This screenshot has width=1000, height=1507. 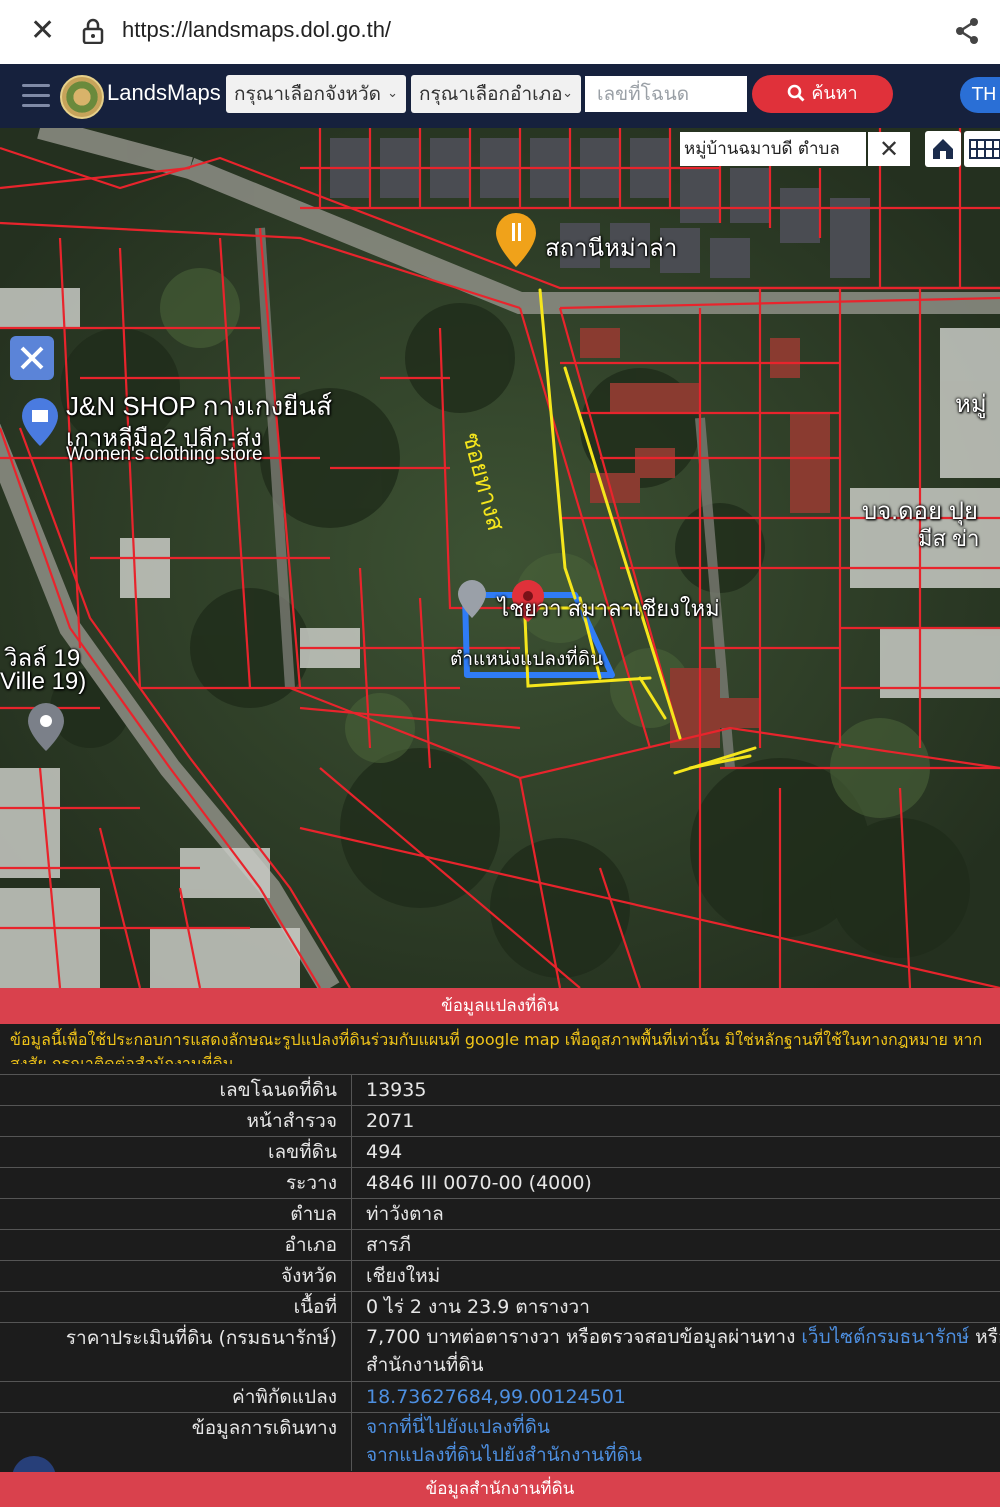 I want to click on district-select: กรุณาเลือกอำเภอ ⌄, so click(x=496, y=94).